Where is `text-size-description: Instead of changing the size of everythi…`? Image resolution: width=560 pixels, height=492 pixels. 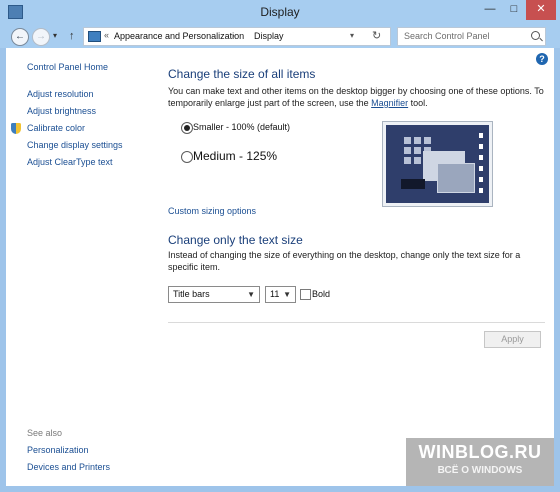
text-size-description: Instead of changing the size of everythi… is located at coordinates (344, 261).